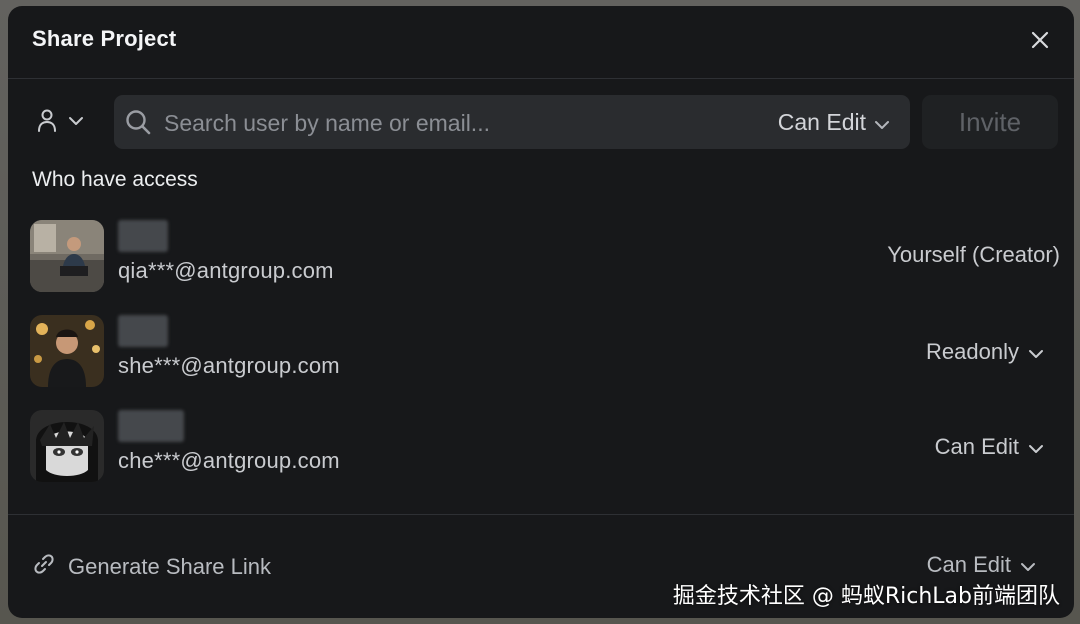 The width and height of the screenshot is (1080, 624). I want to click on member-role: Yourself (Creator), so click(973, 254).